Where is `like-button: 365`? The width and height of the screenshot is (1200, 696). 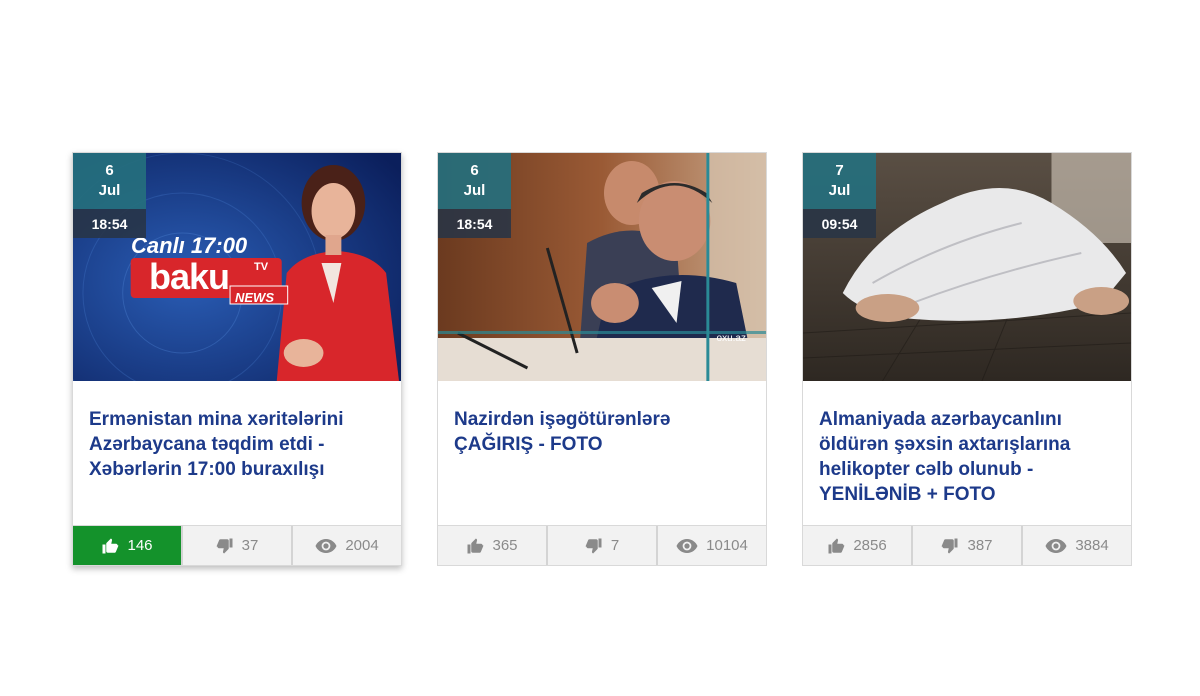
like-button: 365 is located at coordinates (493, 545).